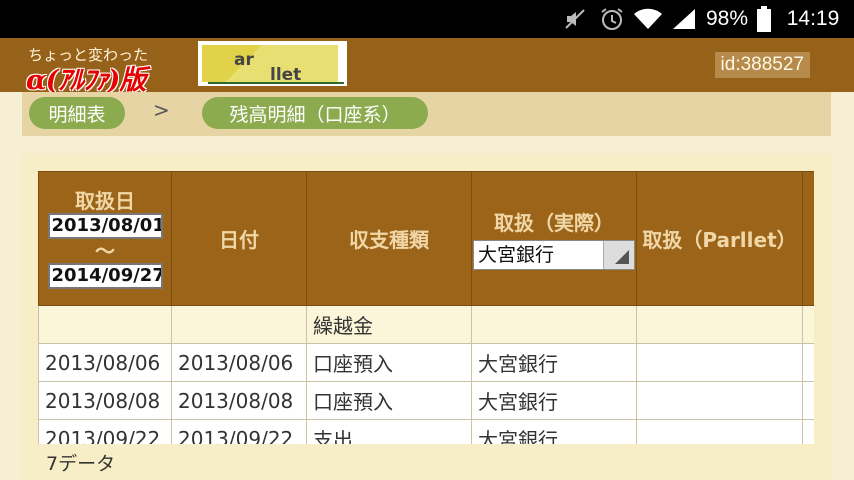 The height and width of the screenshot is (480, 854). I want to click on clock: 14:19, so click(813, 18).